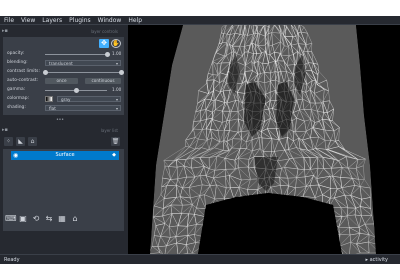  I want to click on delete-layer-button: 🗑, so click(115, 141).